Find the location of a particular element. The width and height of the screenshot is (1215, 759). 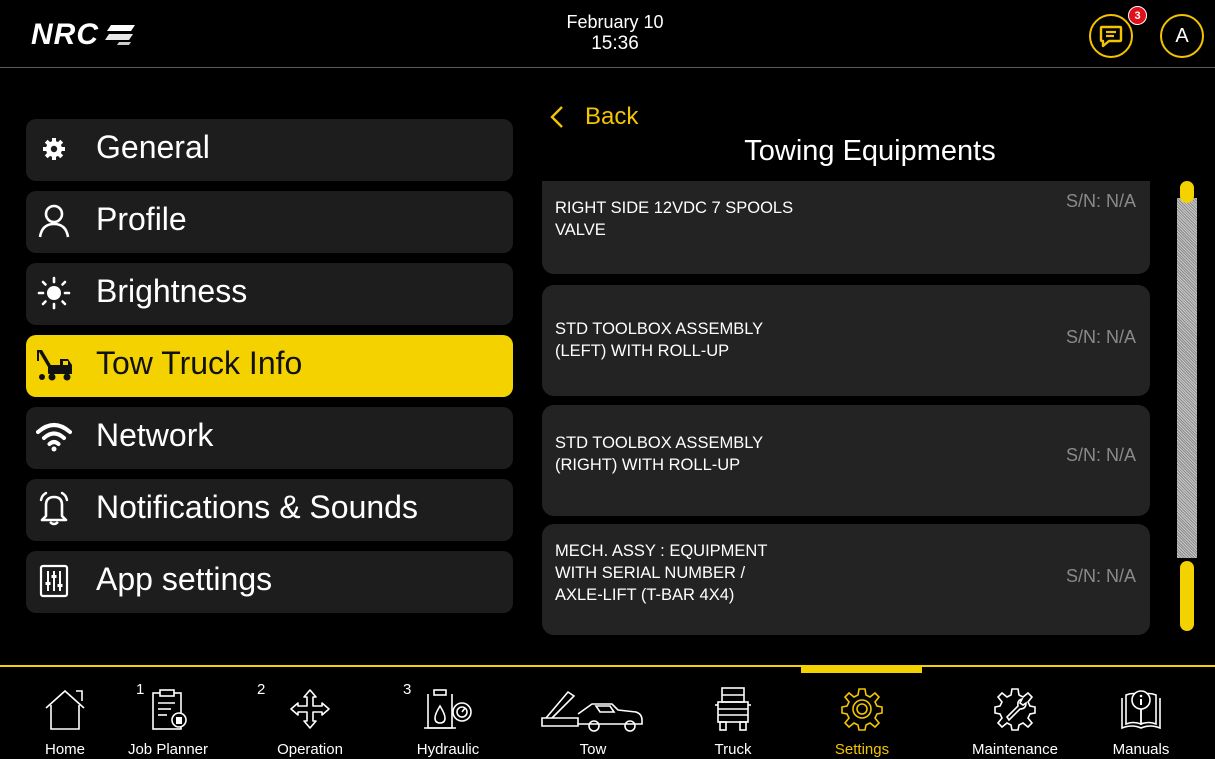

person-icon is located at coordinates (54, 221).